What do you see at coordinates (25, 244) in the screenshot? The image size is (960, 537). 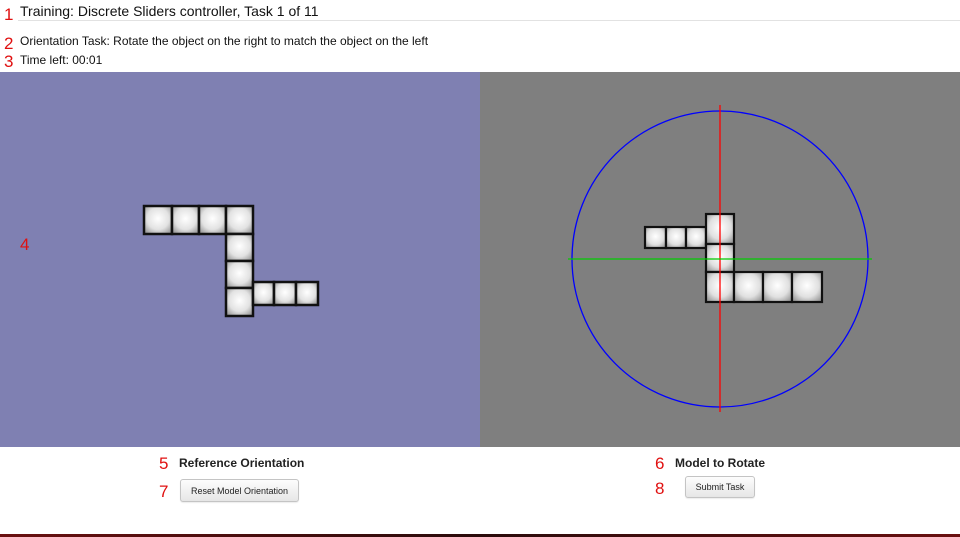 I see `marker-4: 4` at bounding box center [25, 244].